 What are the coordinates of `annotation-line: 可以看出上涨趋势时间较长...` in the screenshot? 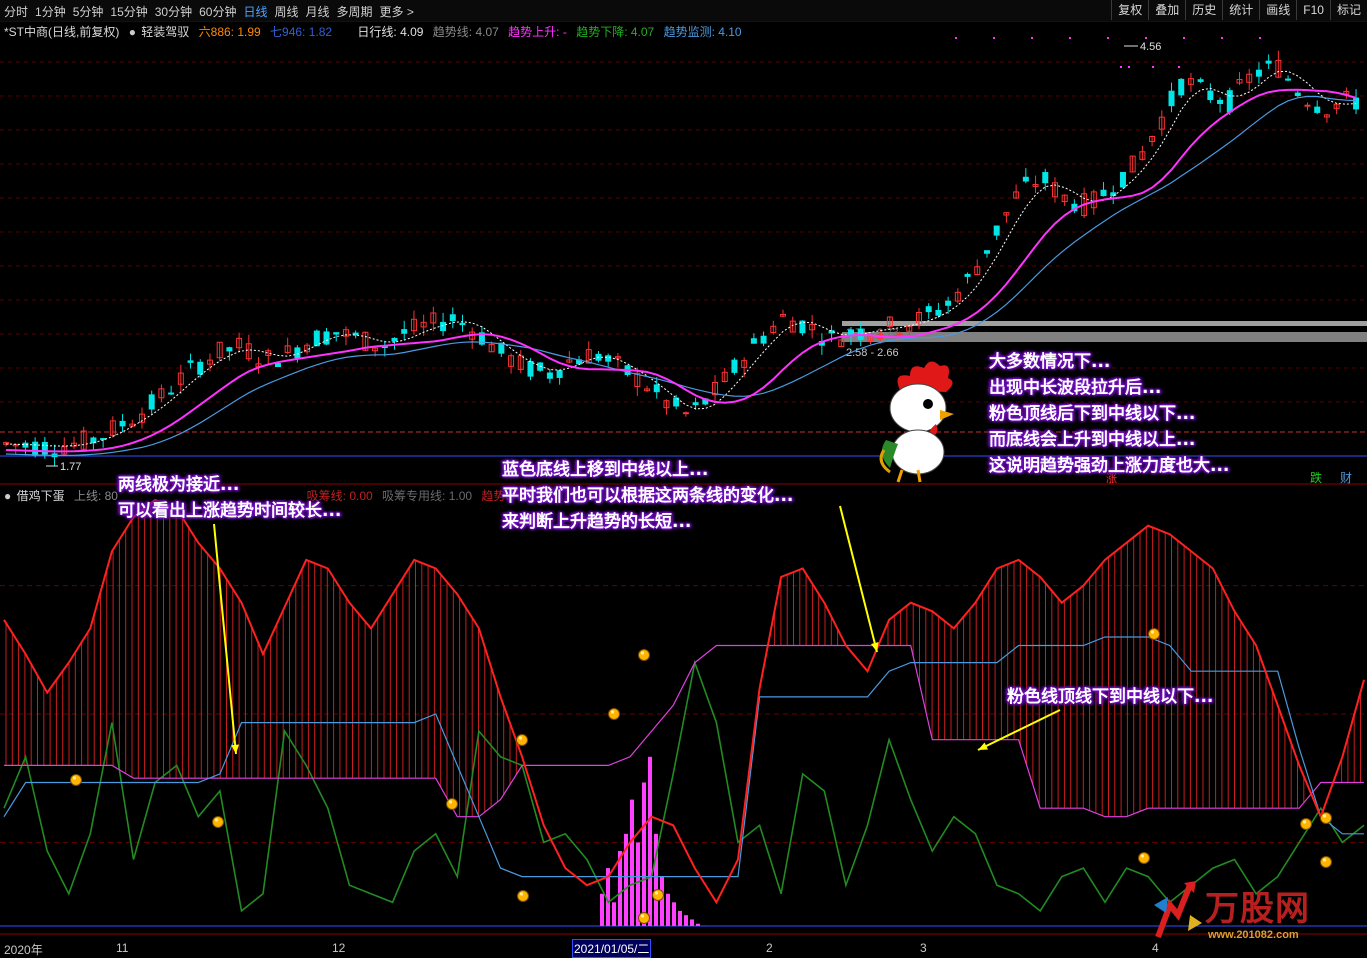 It's located at (229, 511).